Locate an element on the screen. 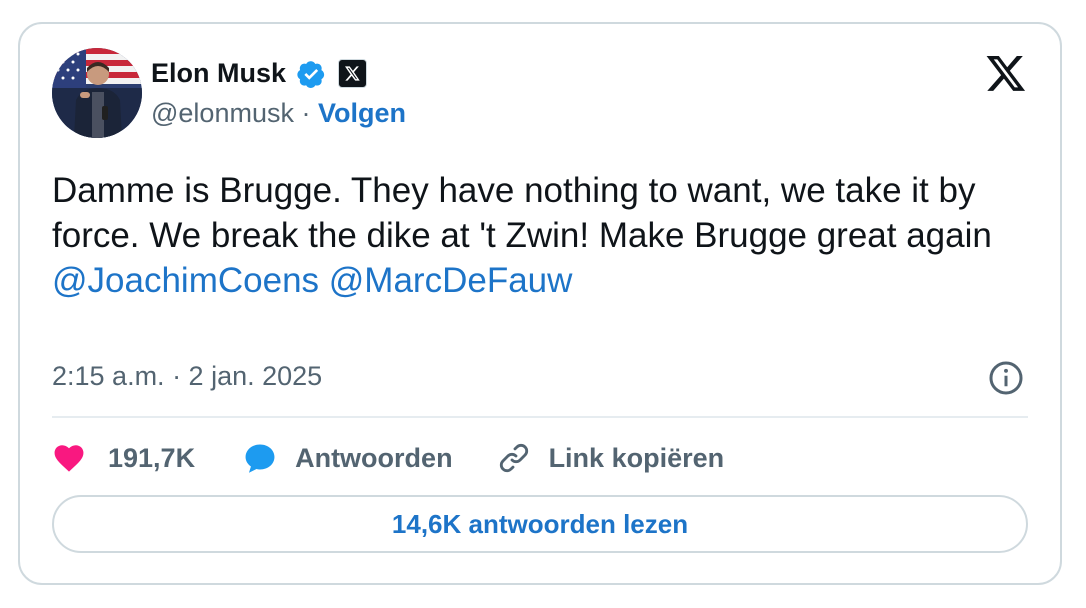 This screenshot has height=608, width=1086. author-handle-row: @elonmusk · Volgen is located at coordinates (278, 113).